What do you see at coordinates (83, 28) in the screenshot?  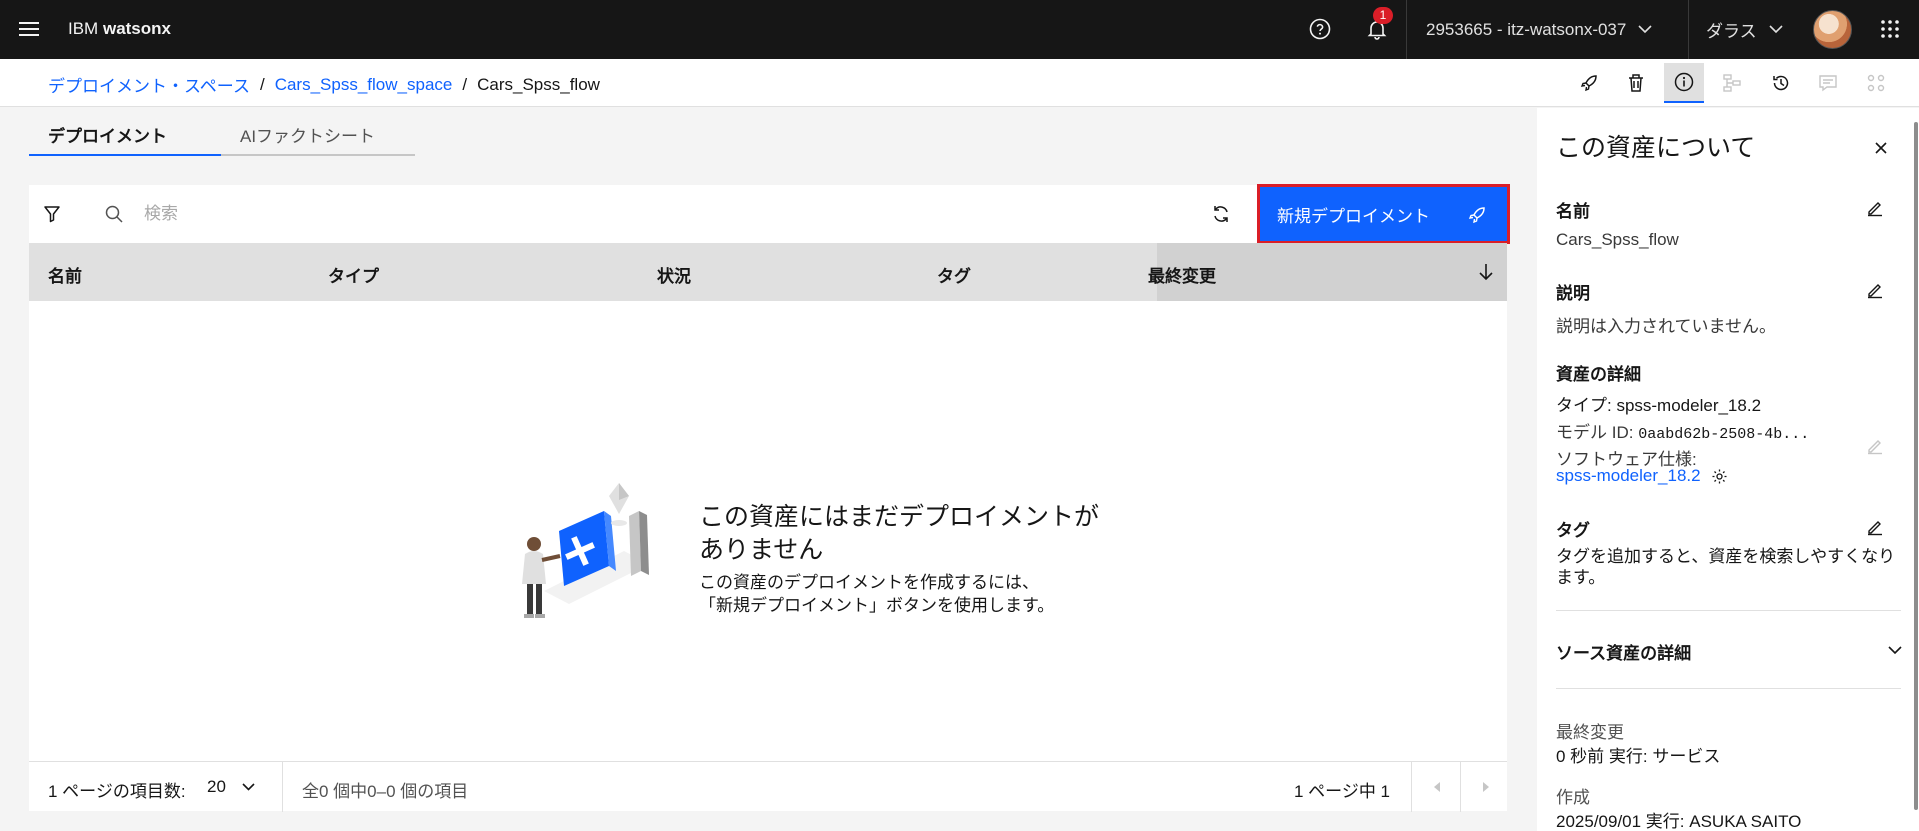 I see `brand-prefix: IBM` at bounding box center [83, 28].